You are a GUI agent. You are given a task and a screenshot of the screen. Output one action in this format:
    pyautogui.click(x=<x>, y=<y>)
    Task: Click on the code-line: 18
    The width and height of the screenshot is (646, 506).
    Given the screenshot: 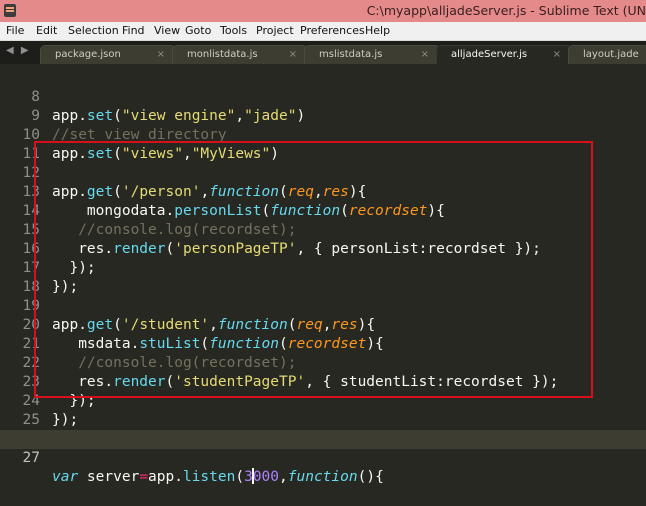 What is the action you would take?
    pyautogui.click(x=323, y=277)
    